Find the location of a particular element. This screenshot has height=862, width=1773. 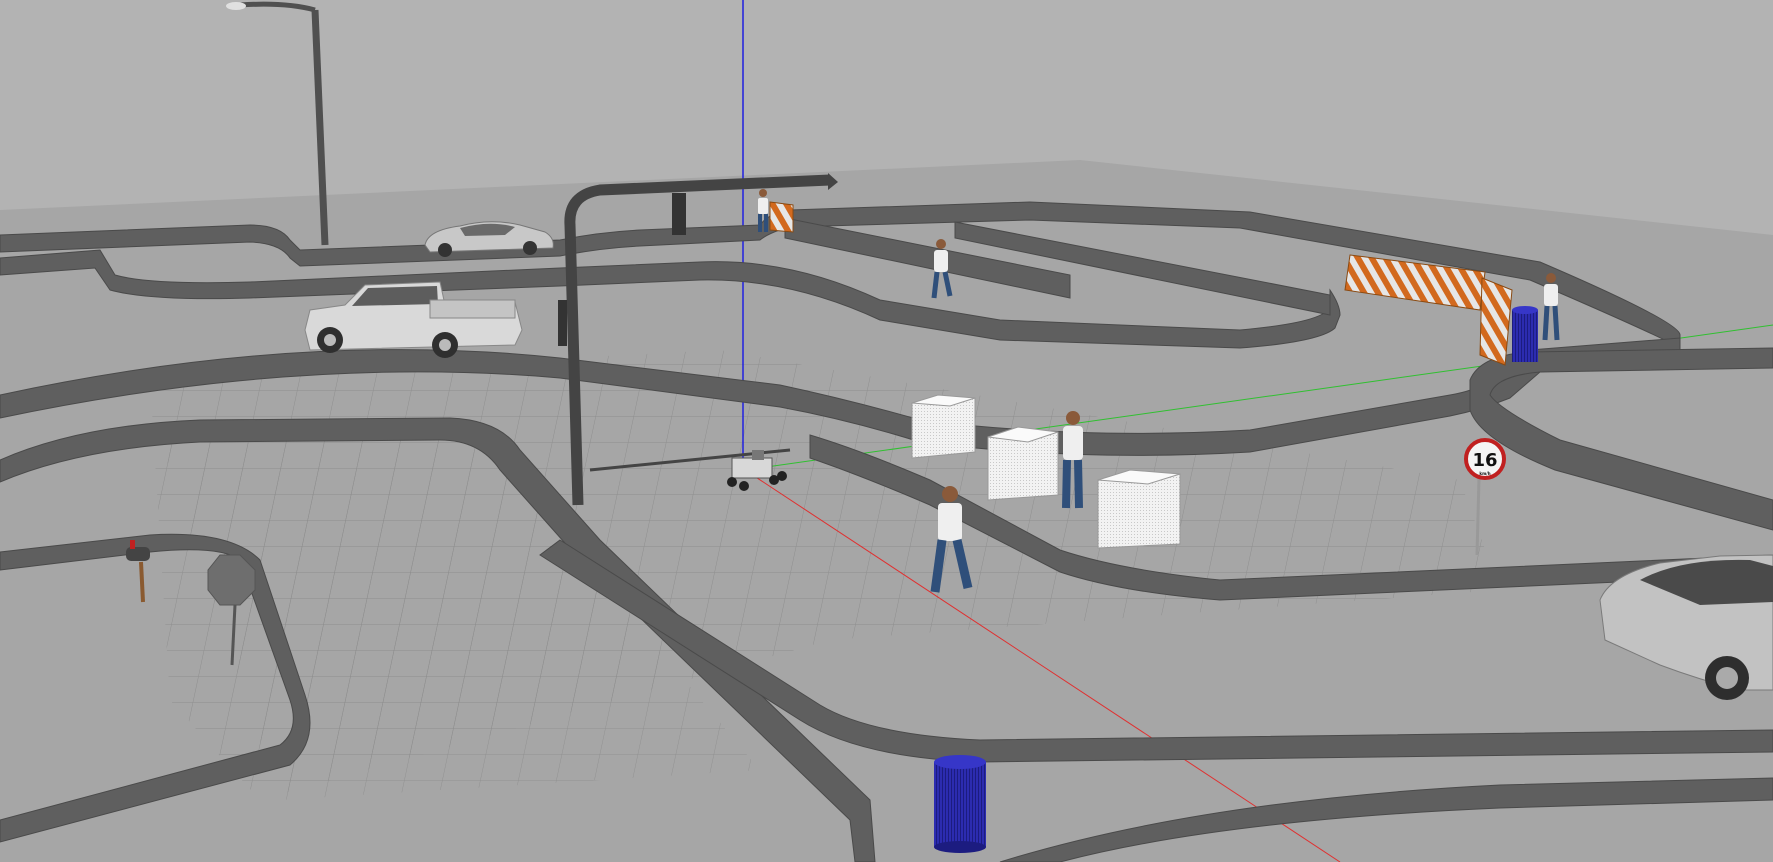

speed-limit-number: 16 is located at coordinates (1484, 460).